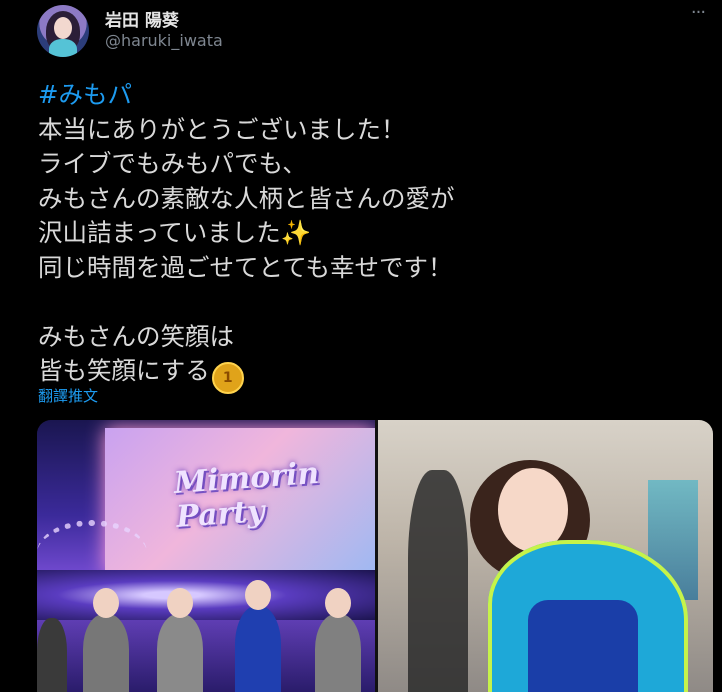 Image resolution: width=722 pixels, height=692 pixels. Describe the element at coordinates (246, 495) in the screenshot. I see `stage-screen-text: Mimorin Party` at that location.